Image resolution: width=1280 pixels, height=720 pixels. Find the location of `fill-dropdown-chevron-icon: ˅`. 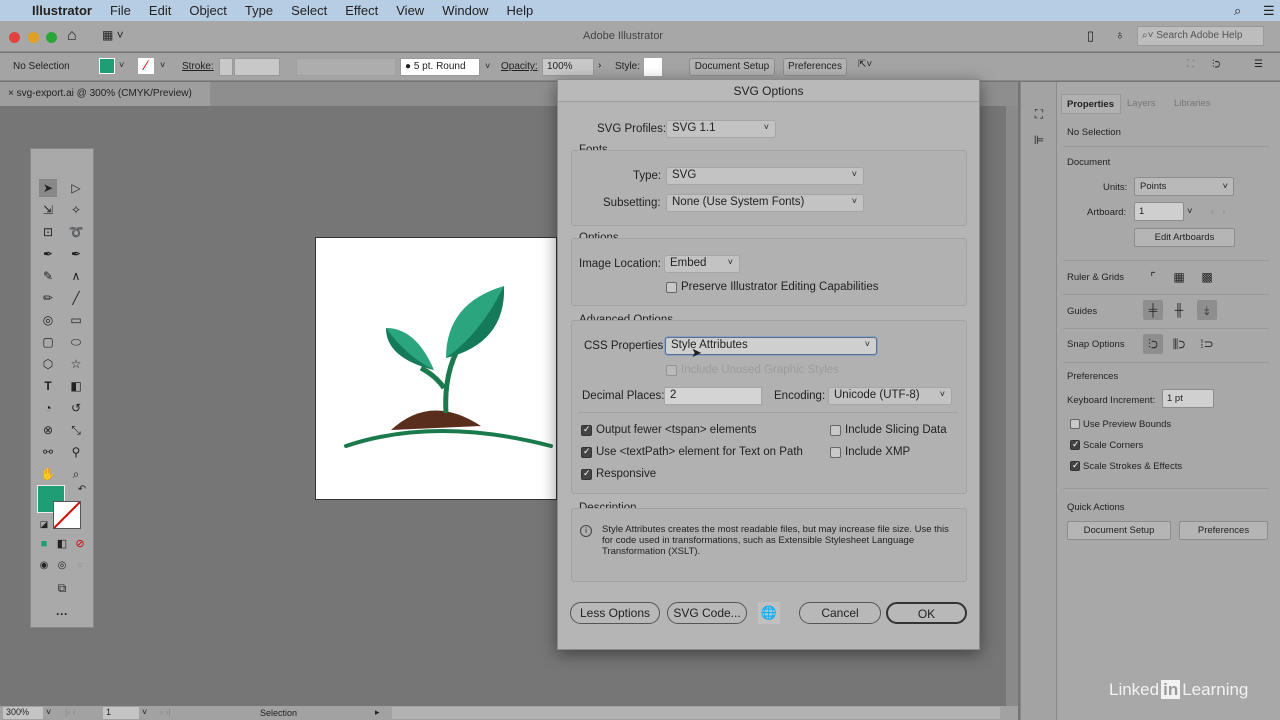

fill-dropdown-chevron-icon: ˅ is located at coordinates (121, 65).